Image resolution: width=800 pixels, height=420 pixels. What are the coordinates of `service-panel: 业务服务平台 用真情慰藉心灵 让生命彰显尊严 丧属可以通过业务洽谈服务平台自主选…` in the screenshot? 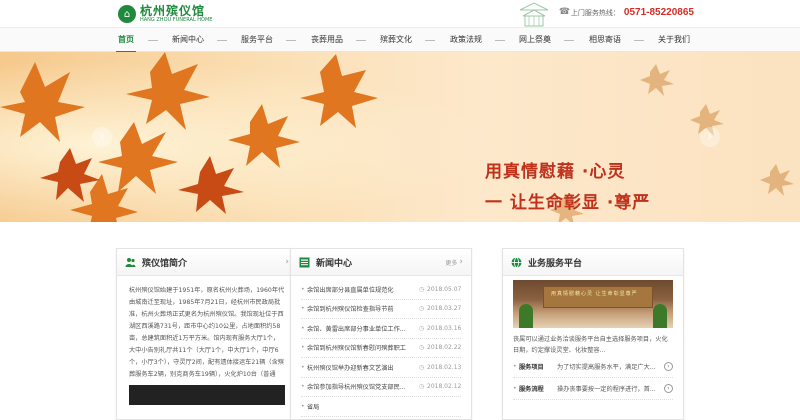 It's located at (593, 334).